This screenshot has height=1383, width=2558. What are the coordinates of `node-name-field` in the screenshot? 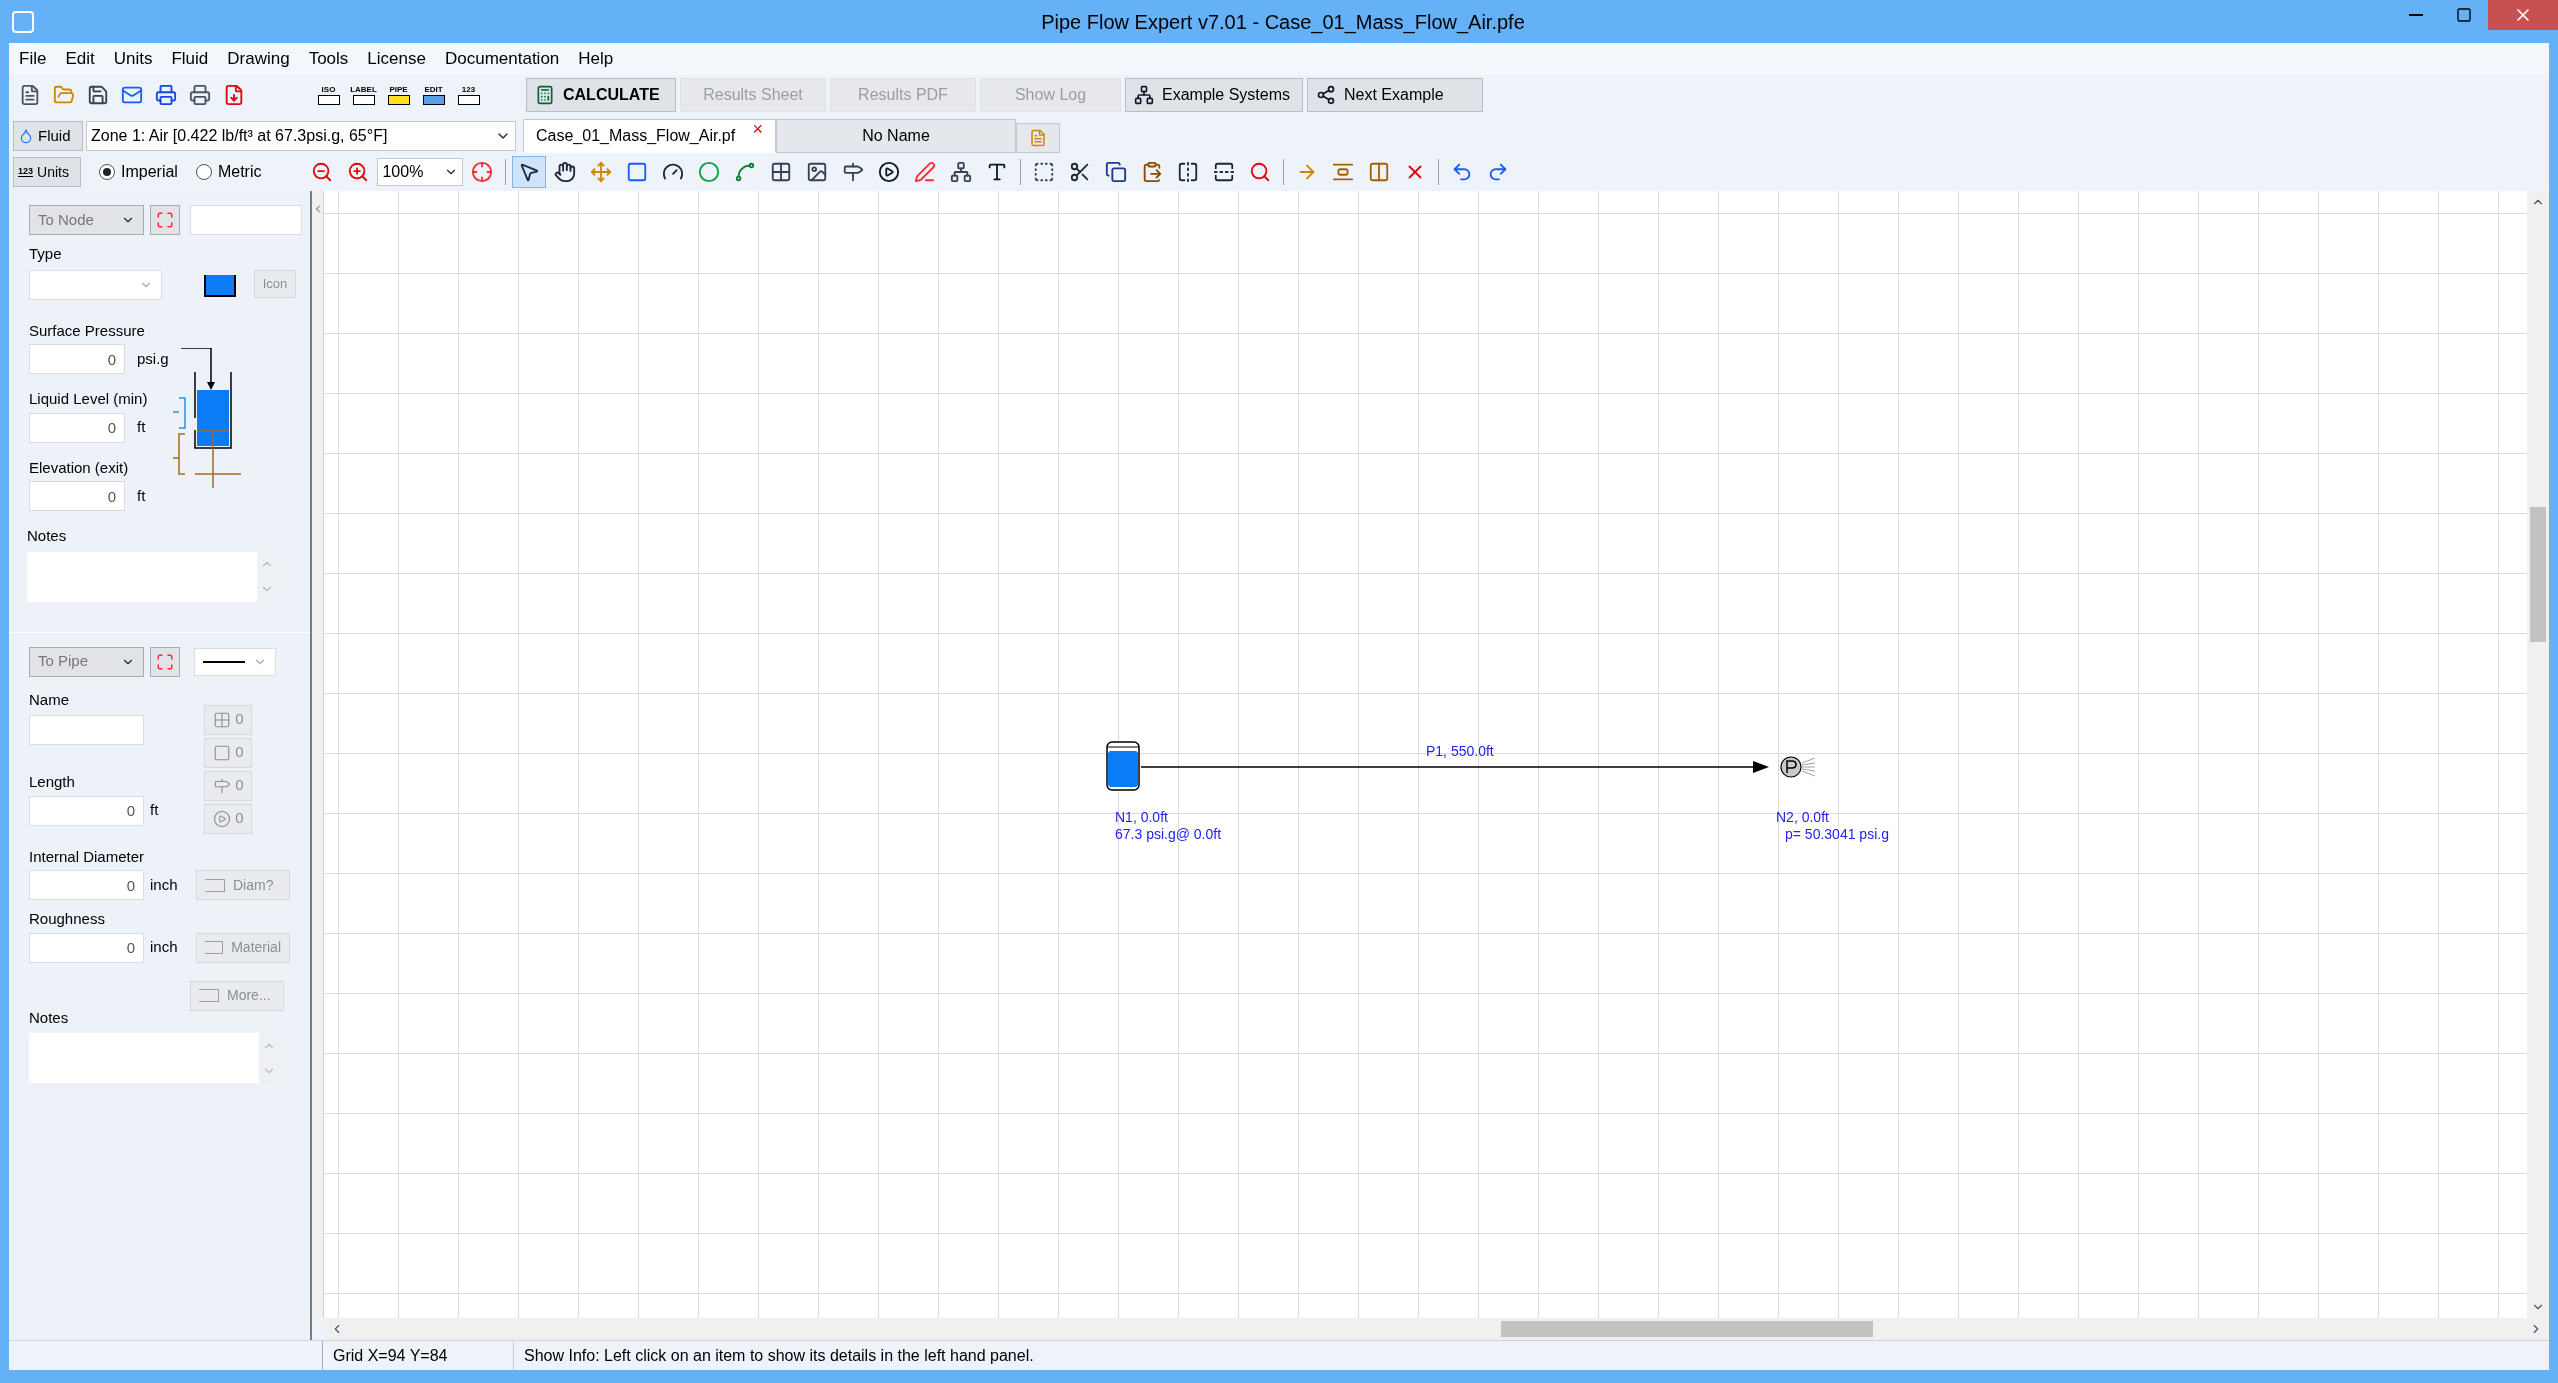 It's located at (246, 220).